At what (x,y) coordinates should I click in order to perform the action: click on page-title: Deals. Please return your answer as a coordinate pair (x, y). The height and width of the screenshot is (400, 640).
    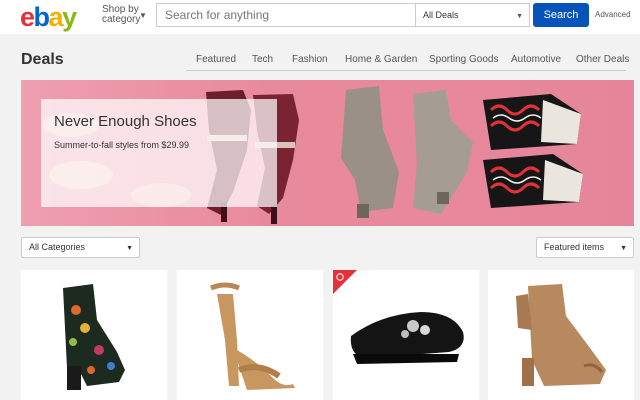
    Looking at the image, I should click on (42, 59).